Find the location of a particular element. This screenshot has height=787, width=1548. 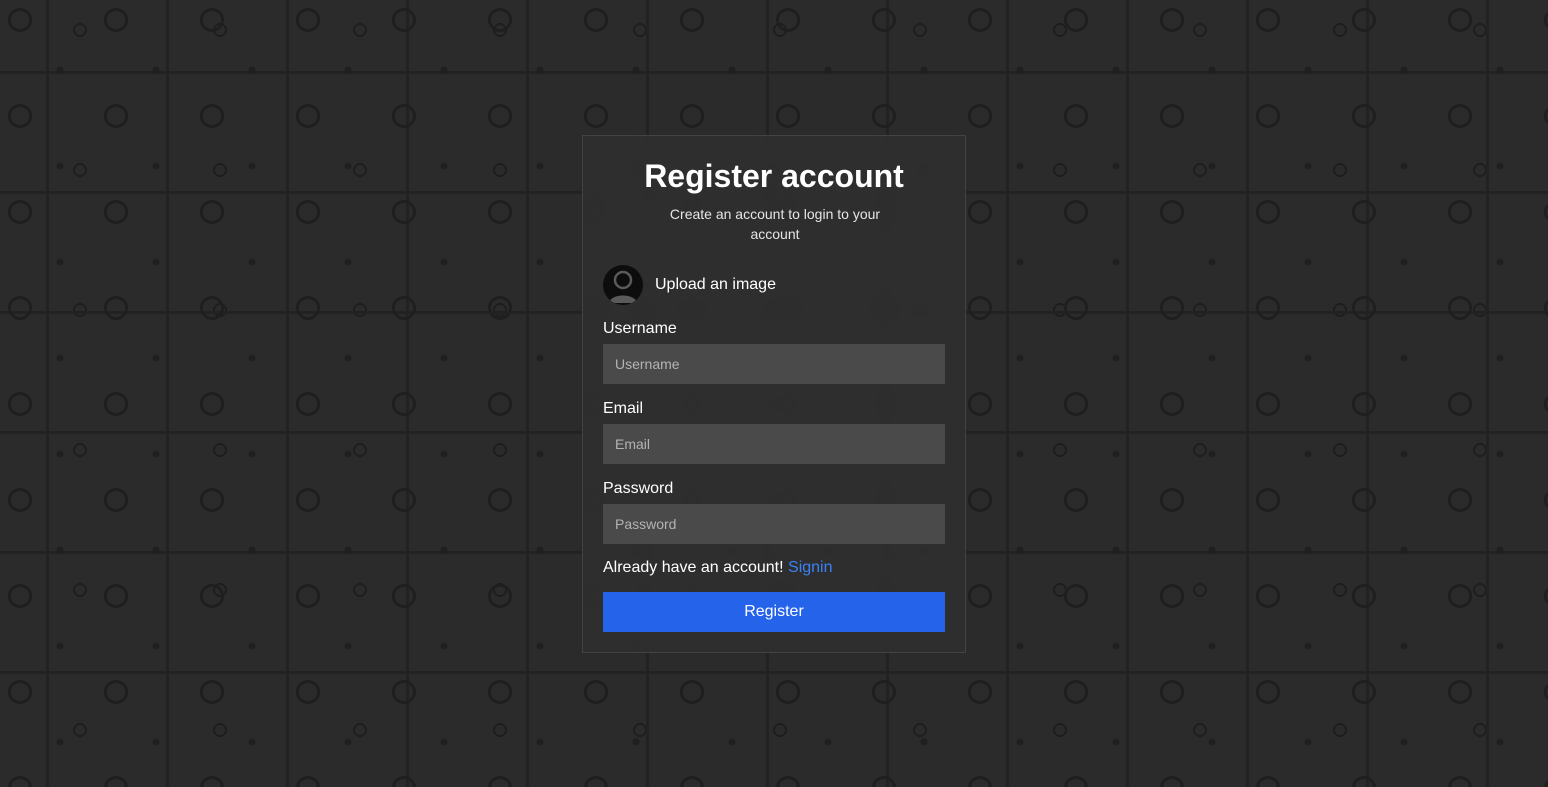

signin-prompt-row: Already have an account! Signin is located at coordinates (718, 568).